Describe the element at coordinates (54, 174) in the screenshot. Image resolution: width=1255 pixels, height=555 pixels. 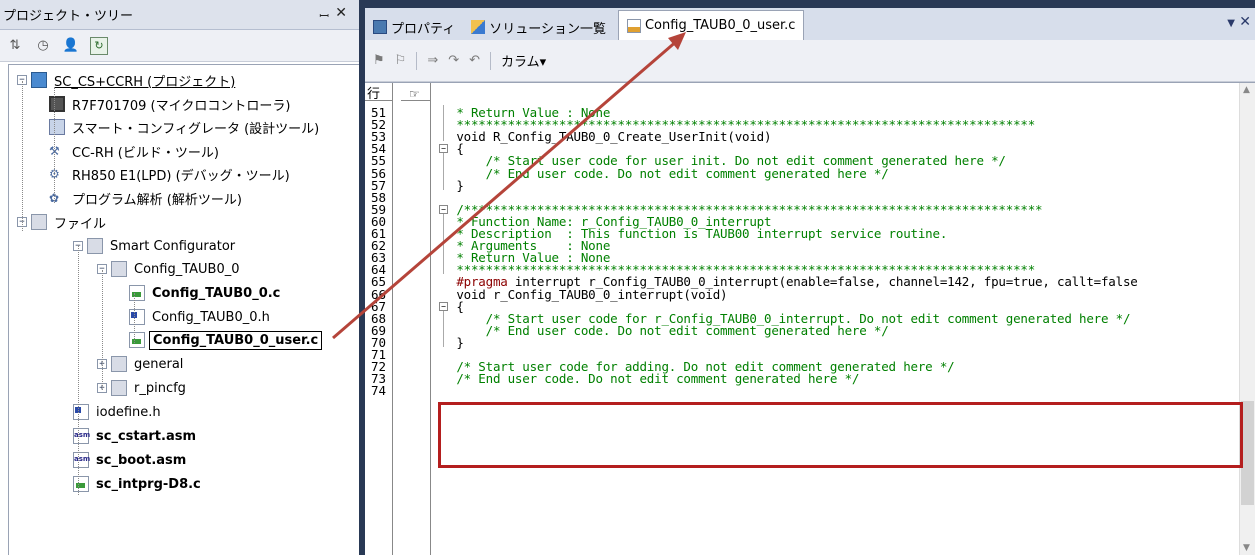
I see `debug-tool-icon: ⚙` at that location.